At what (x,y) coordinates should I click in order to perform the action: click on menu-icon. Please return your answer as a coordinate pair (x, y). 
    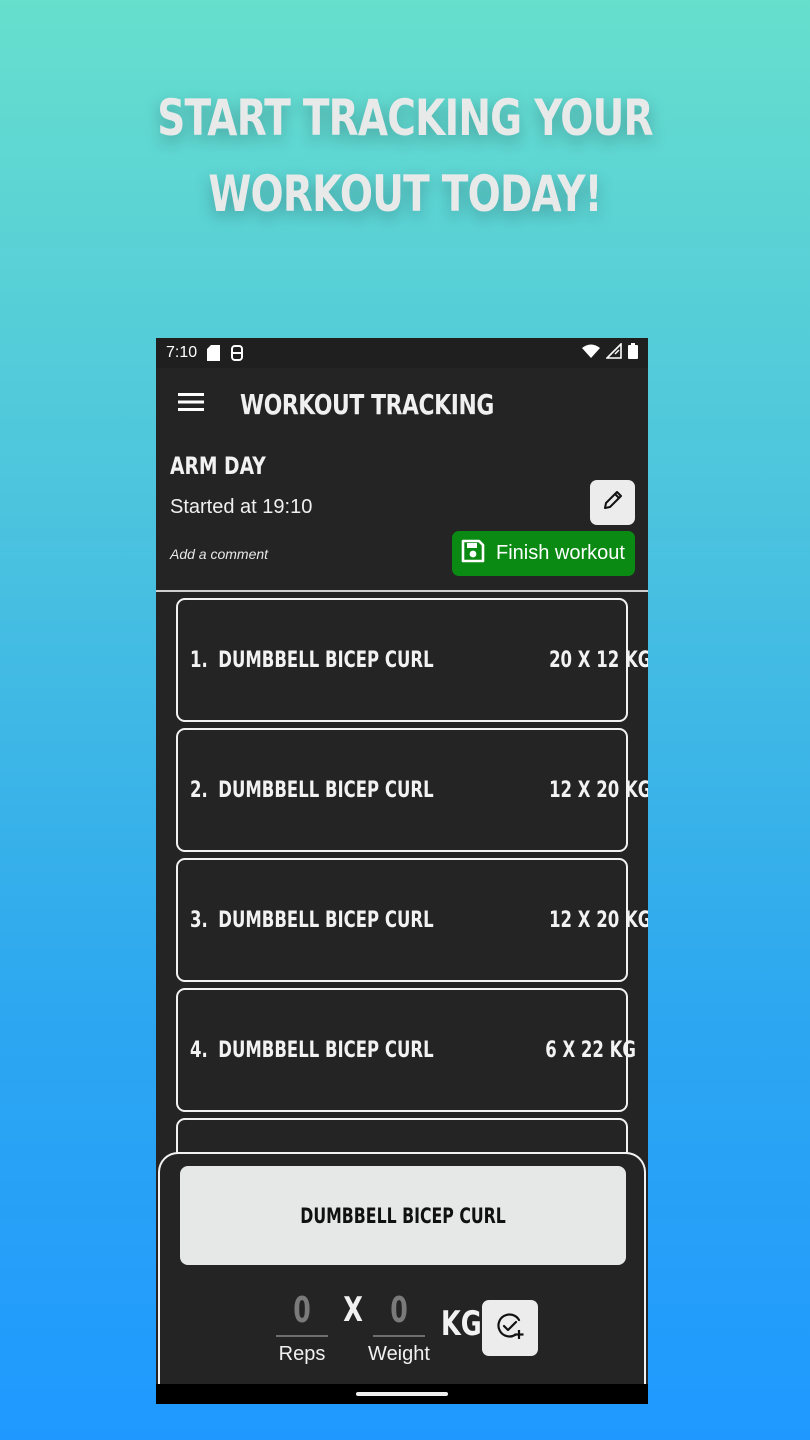
    Looking at the image, I should click on (191, 404).